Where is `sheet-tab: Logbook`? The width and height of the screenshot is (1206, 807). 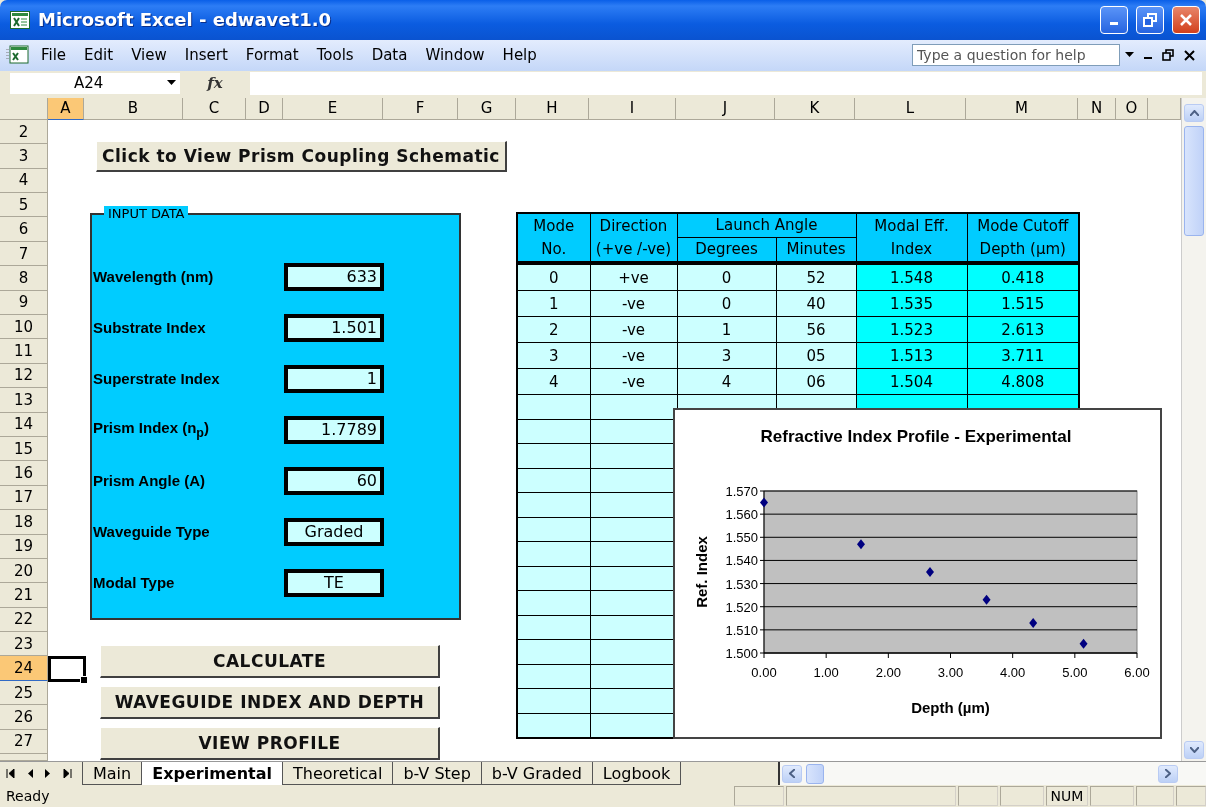
sheet-tab: Logbook is located at coordinates (636, 774).